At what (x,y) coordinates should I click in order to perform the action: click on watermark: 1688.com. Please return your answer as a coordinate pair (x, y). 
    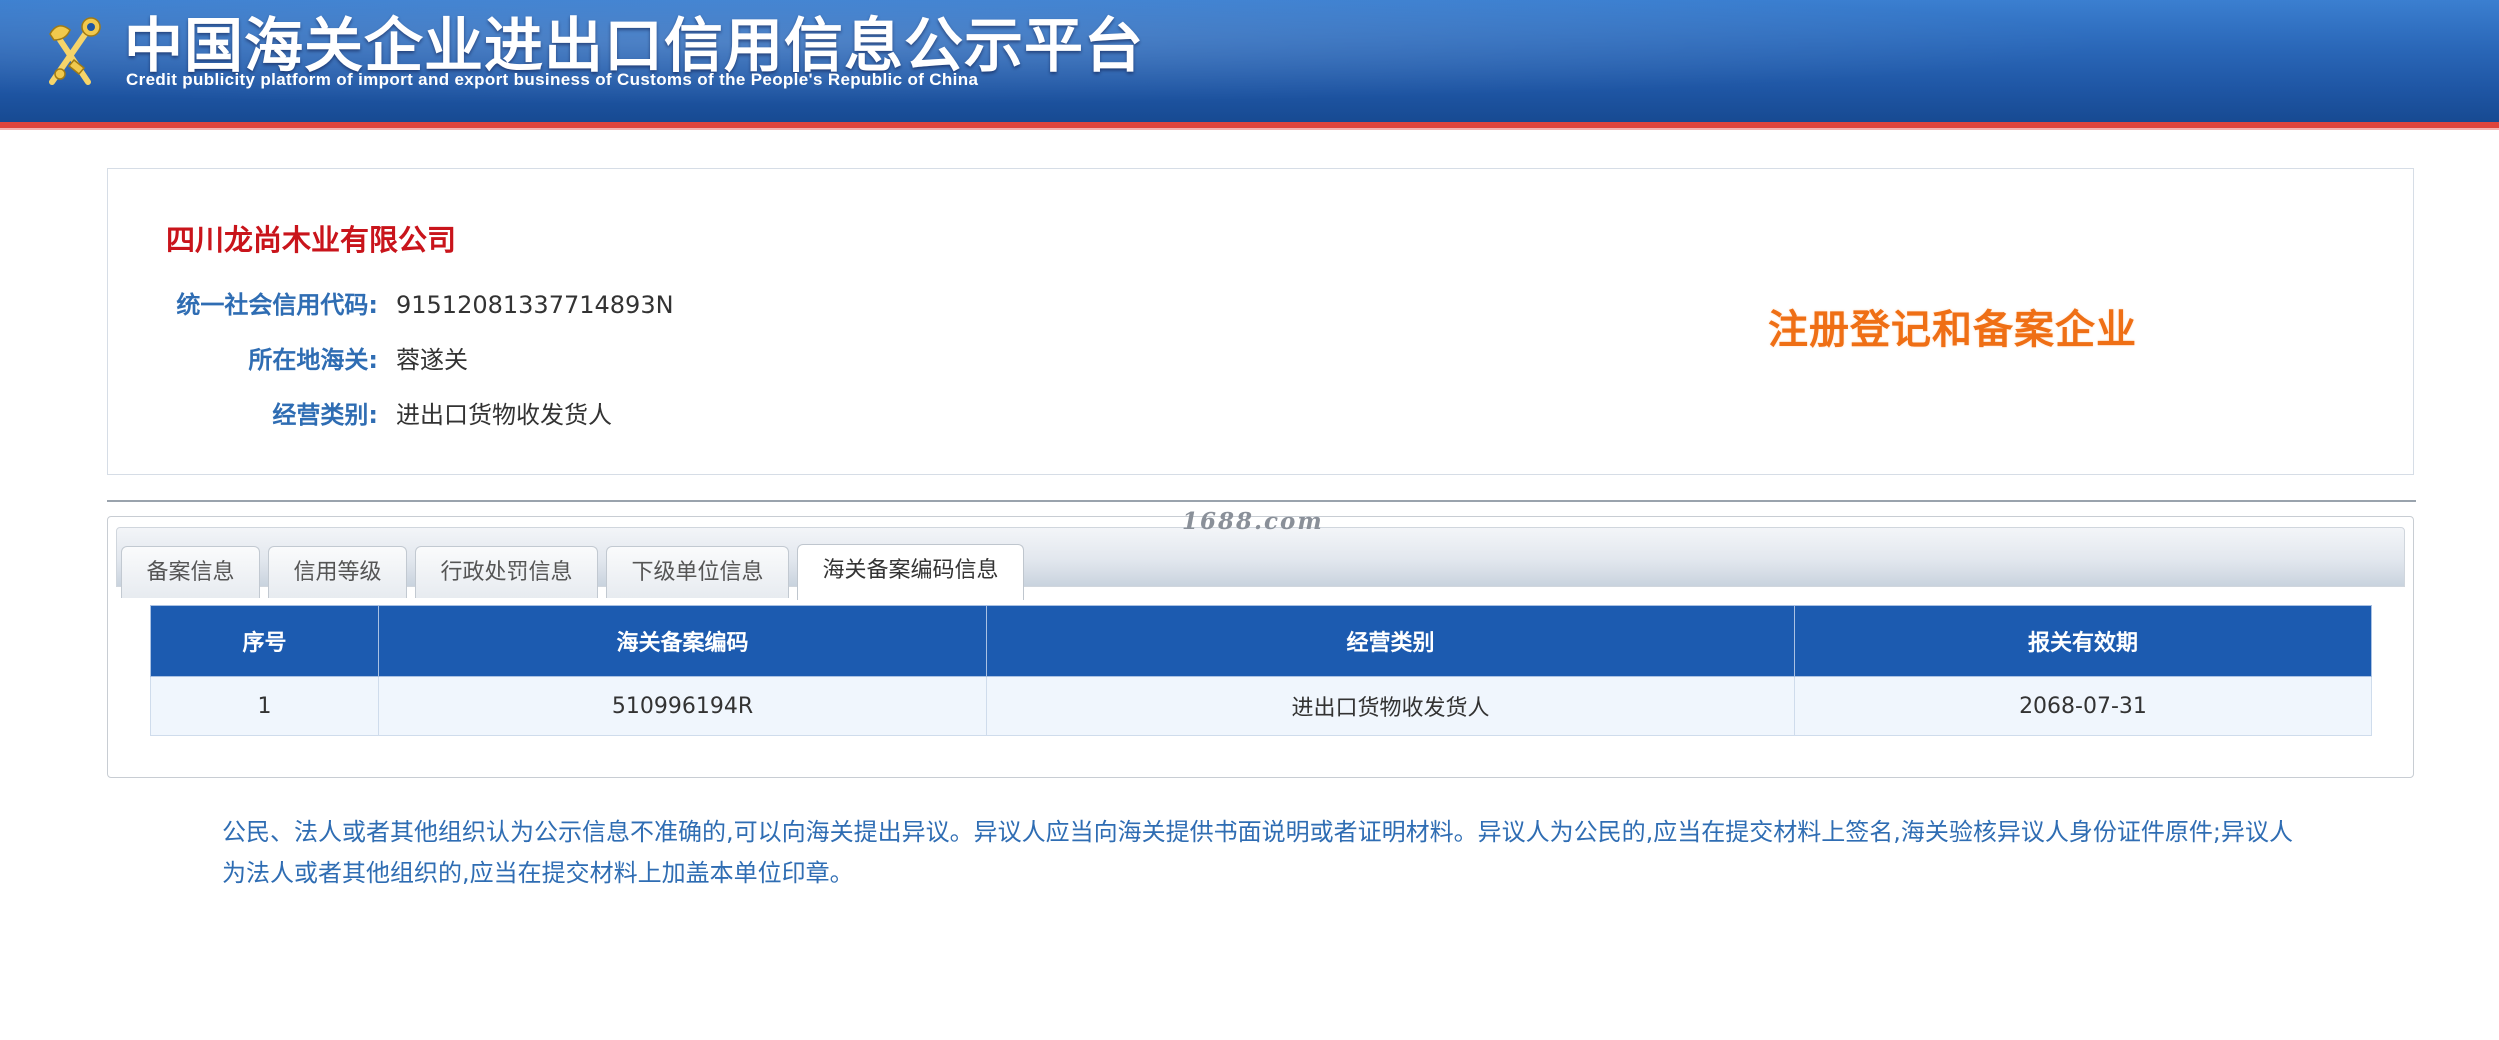
    Looking at the image, I should click on (1253, 521).